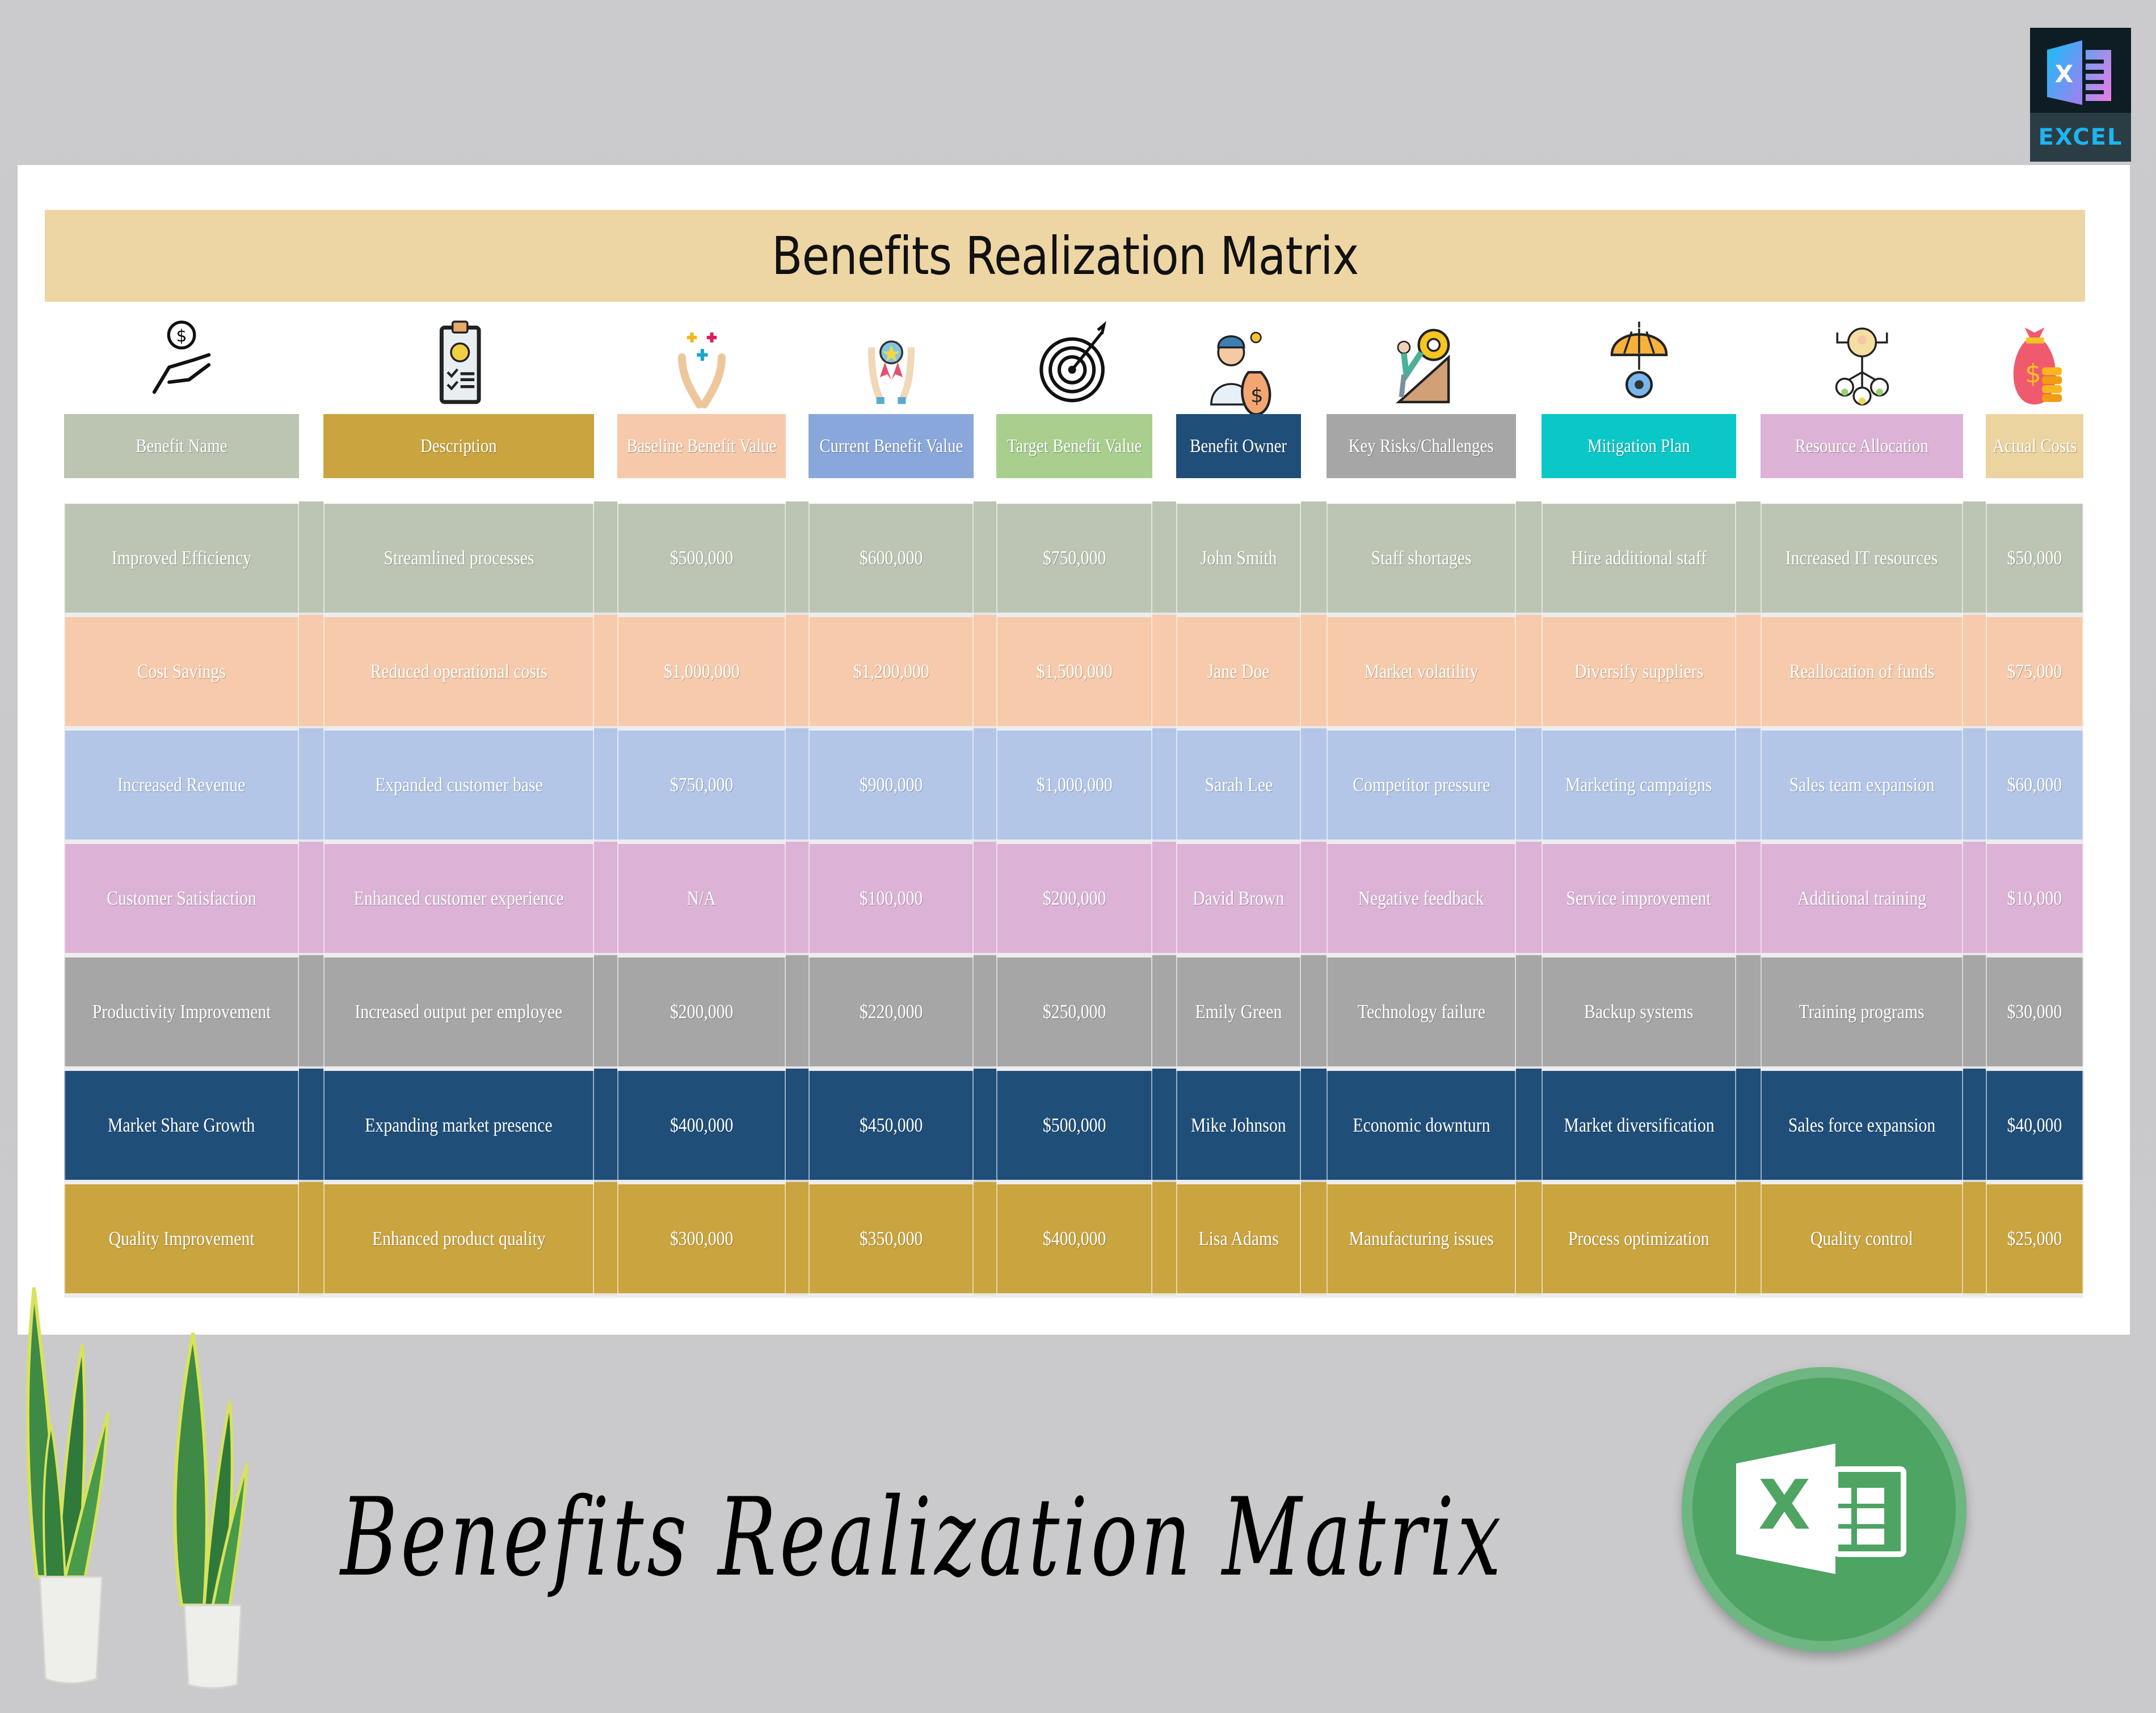 The height and width of the screenshot is (1713, 2156). Describe the element at coordinates (892, 785) in the screenshot. I see `table-cell: $900,000` at that location.